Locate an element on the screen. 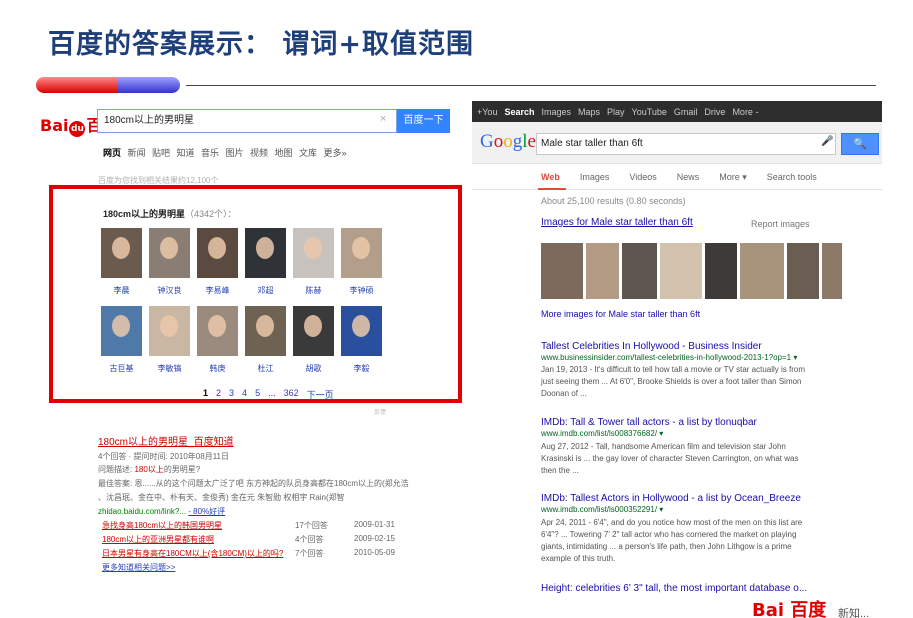 The image size is (913, 618). tab-web: Web is located at coordinates (550, 177).